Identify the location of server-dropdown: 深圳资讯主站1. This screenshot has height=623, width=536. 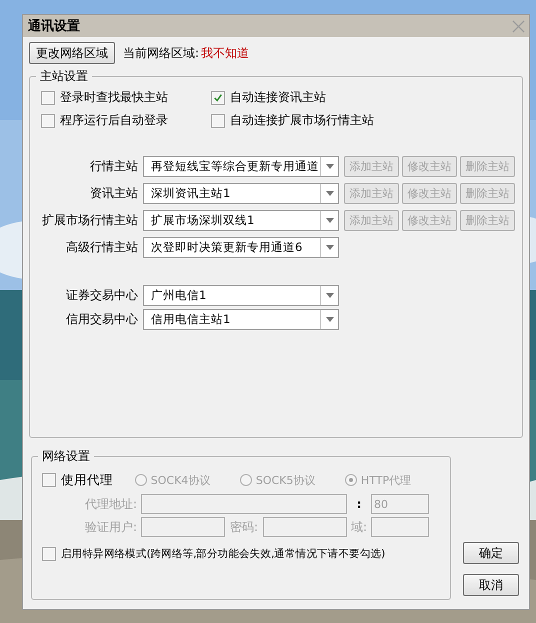
(241, 193).